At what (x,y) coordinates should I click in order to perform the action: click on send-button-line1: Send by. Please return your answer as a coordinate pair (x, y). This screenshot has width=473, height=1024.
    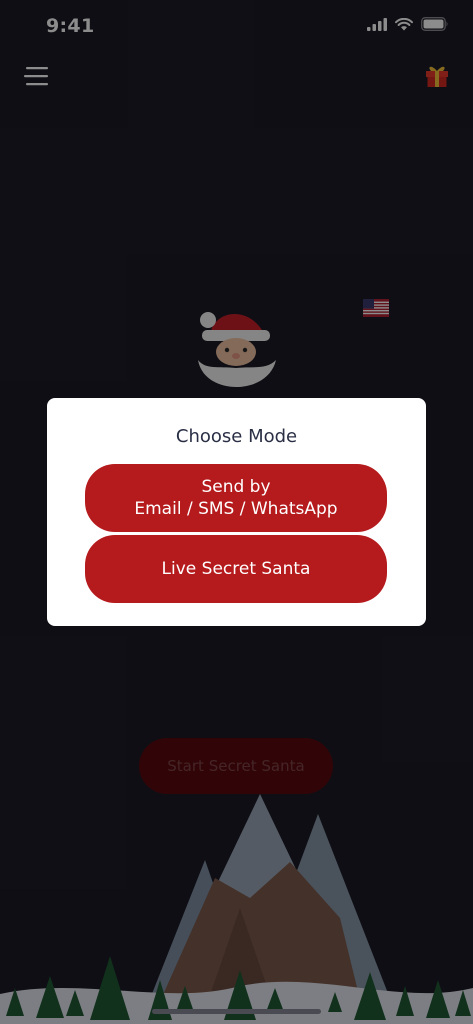
    Looking at the image, I should click on (236, 487).